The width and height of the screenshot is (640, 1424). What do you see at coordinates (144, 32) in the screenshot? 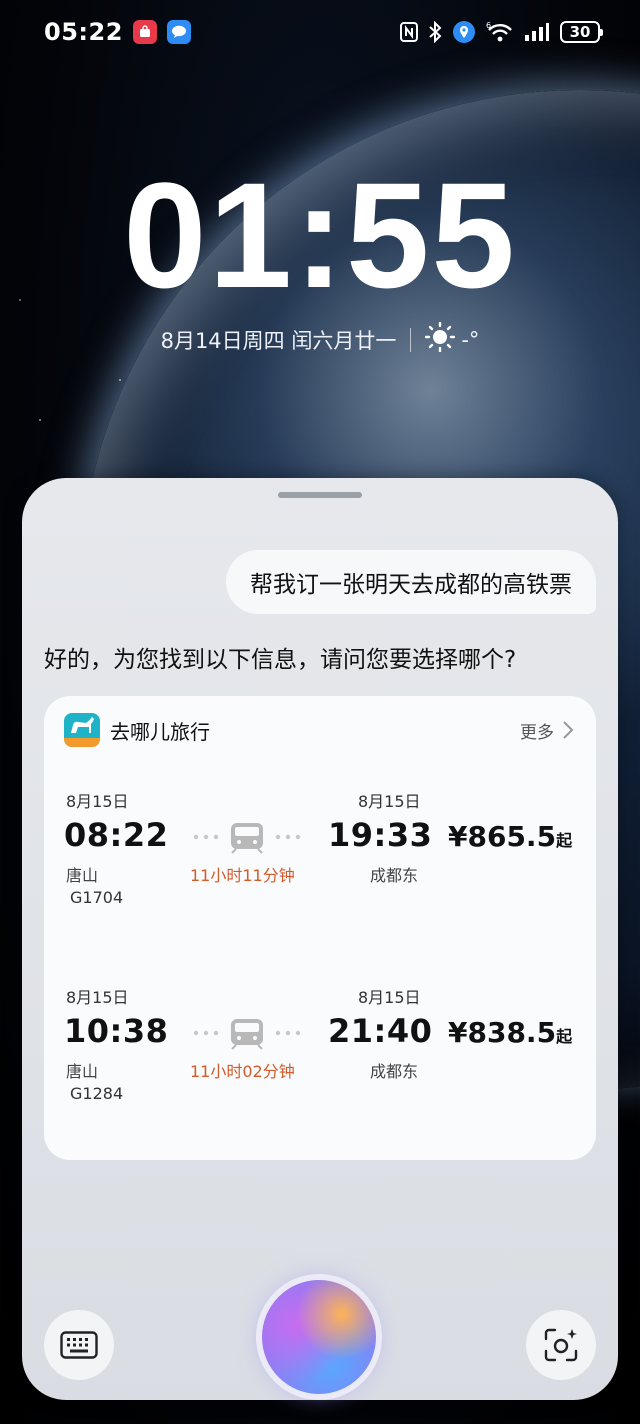
I see `app-gallery-icon` at bounding box center [144, 32].